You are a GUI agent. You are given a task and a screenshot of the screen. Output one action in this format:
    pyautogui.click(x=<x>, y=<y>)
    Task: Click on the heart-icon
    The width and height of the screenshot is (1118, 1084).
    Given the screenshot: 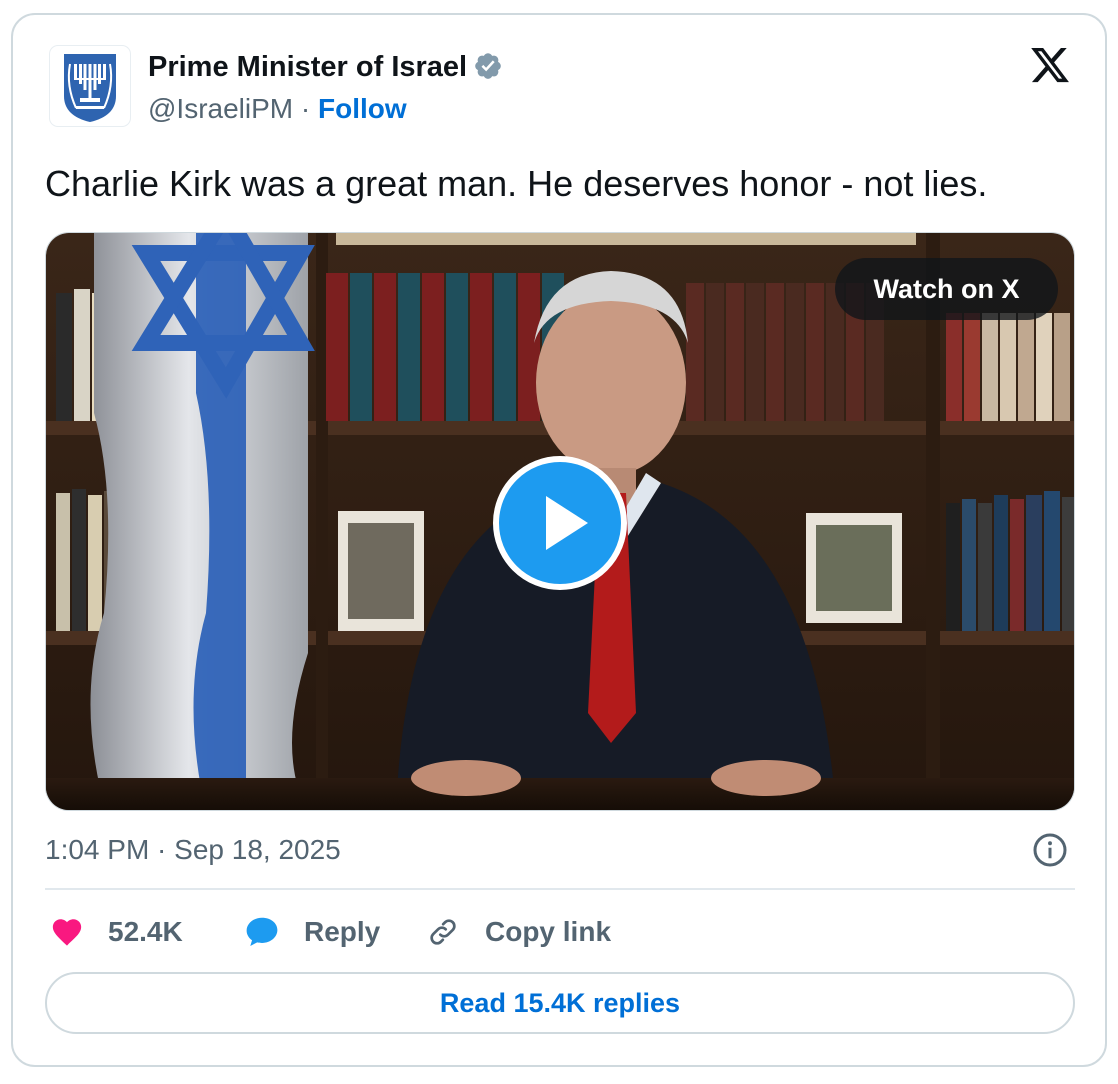 What is the action you would take?
    pyautogui.click(x=67, y=932)
    